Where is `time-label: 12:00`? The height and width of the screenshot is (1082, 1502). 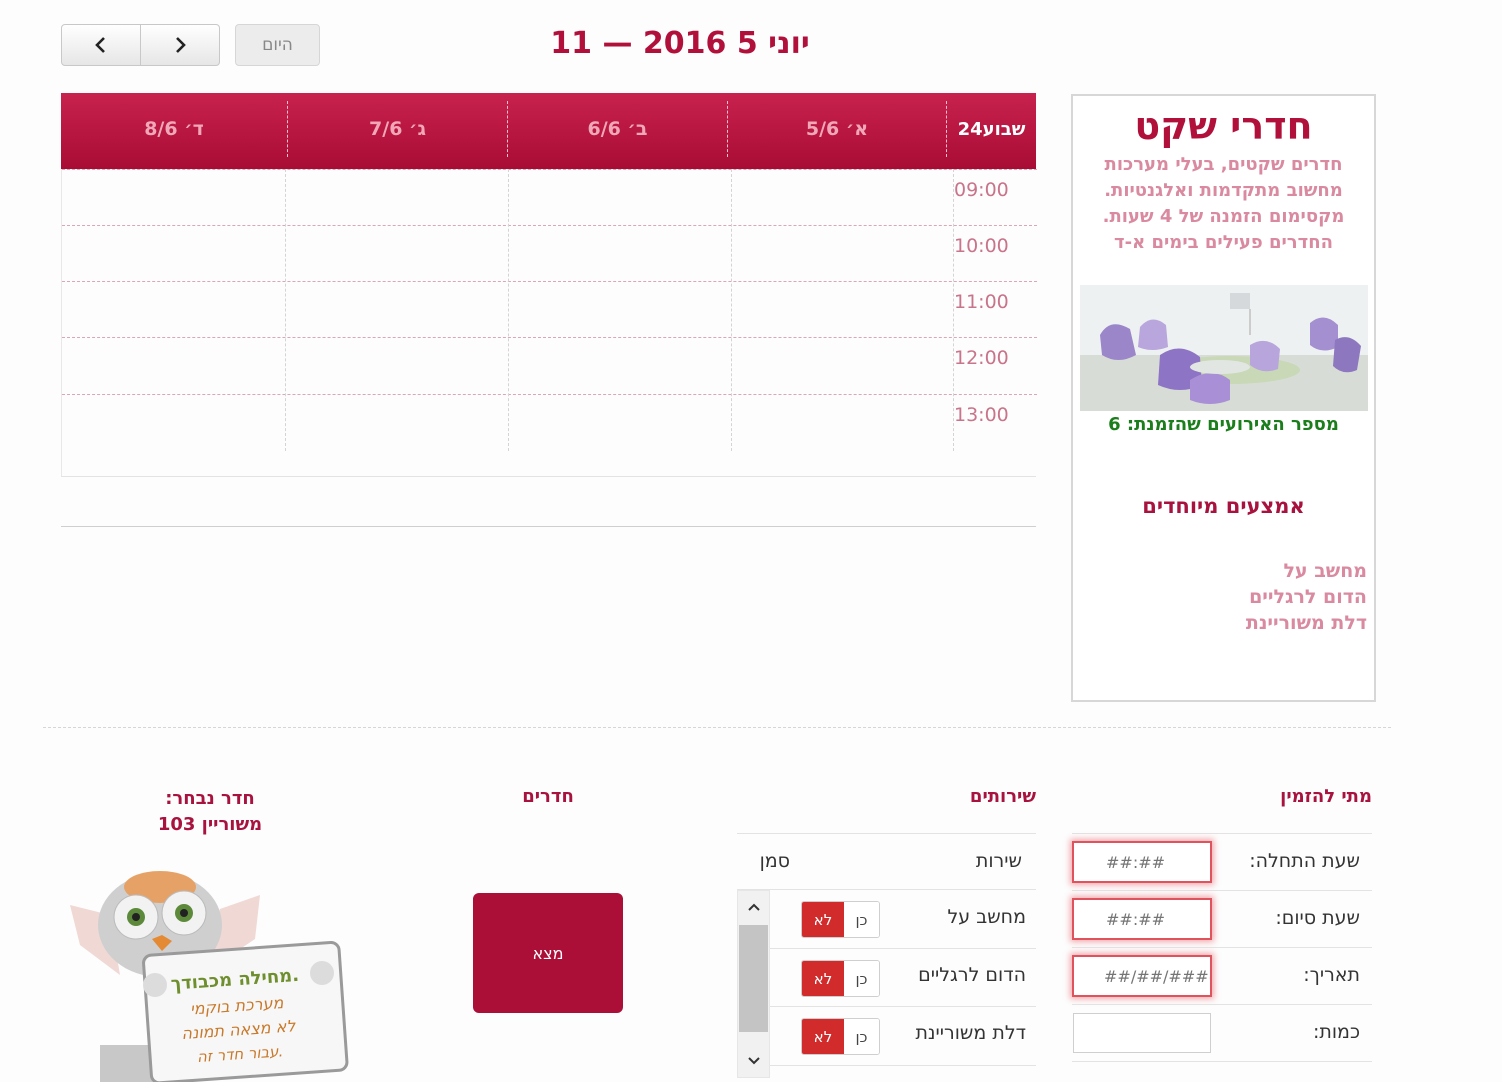
time-label: 12:00 is located at coordinates (981, 358).